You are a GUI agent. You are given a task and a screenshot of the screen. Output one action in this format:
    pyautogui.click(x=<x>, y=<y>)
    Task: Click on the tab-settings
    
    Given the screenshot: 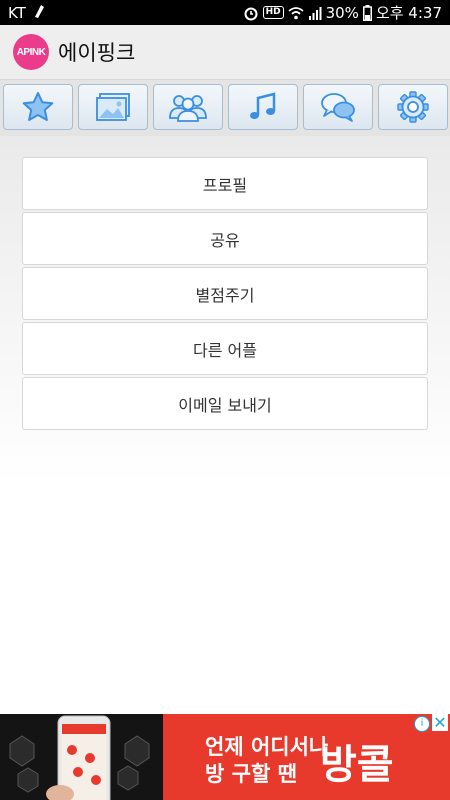 What is the action you would take?
    pyautogui.click(x=413, y=107)
    